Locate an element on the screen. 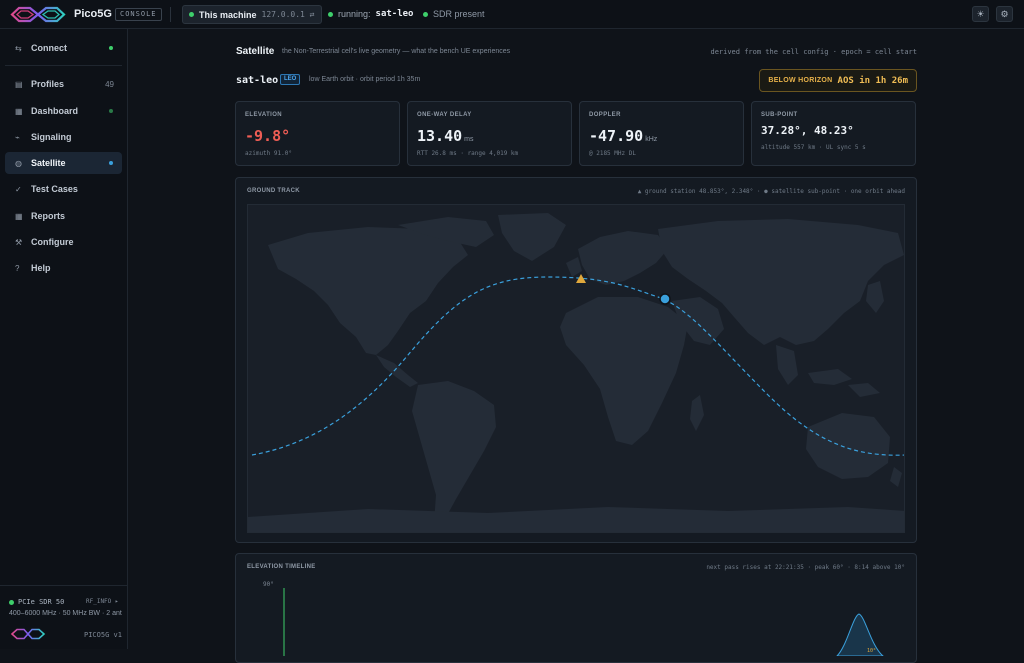 The width and height of the screenshot is (1024, 663). profiles-icon: ▤ is located at coordinates (19, 84).